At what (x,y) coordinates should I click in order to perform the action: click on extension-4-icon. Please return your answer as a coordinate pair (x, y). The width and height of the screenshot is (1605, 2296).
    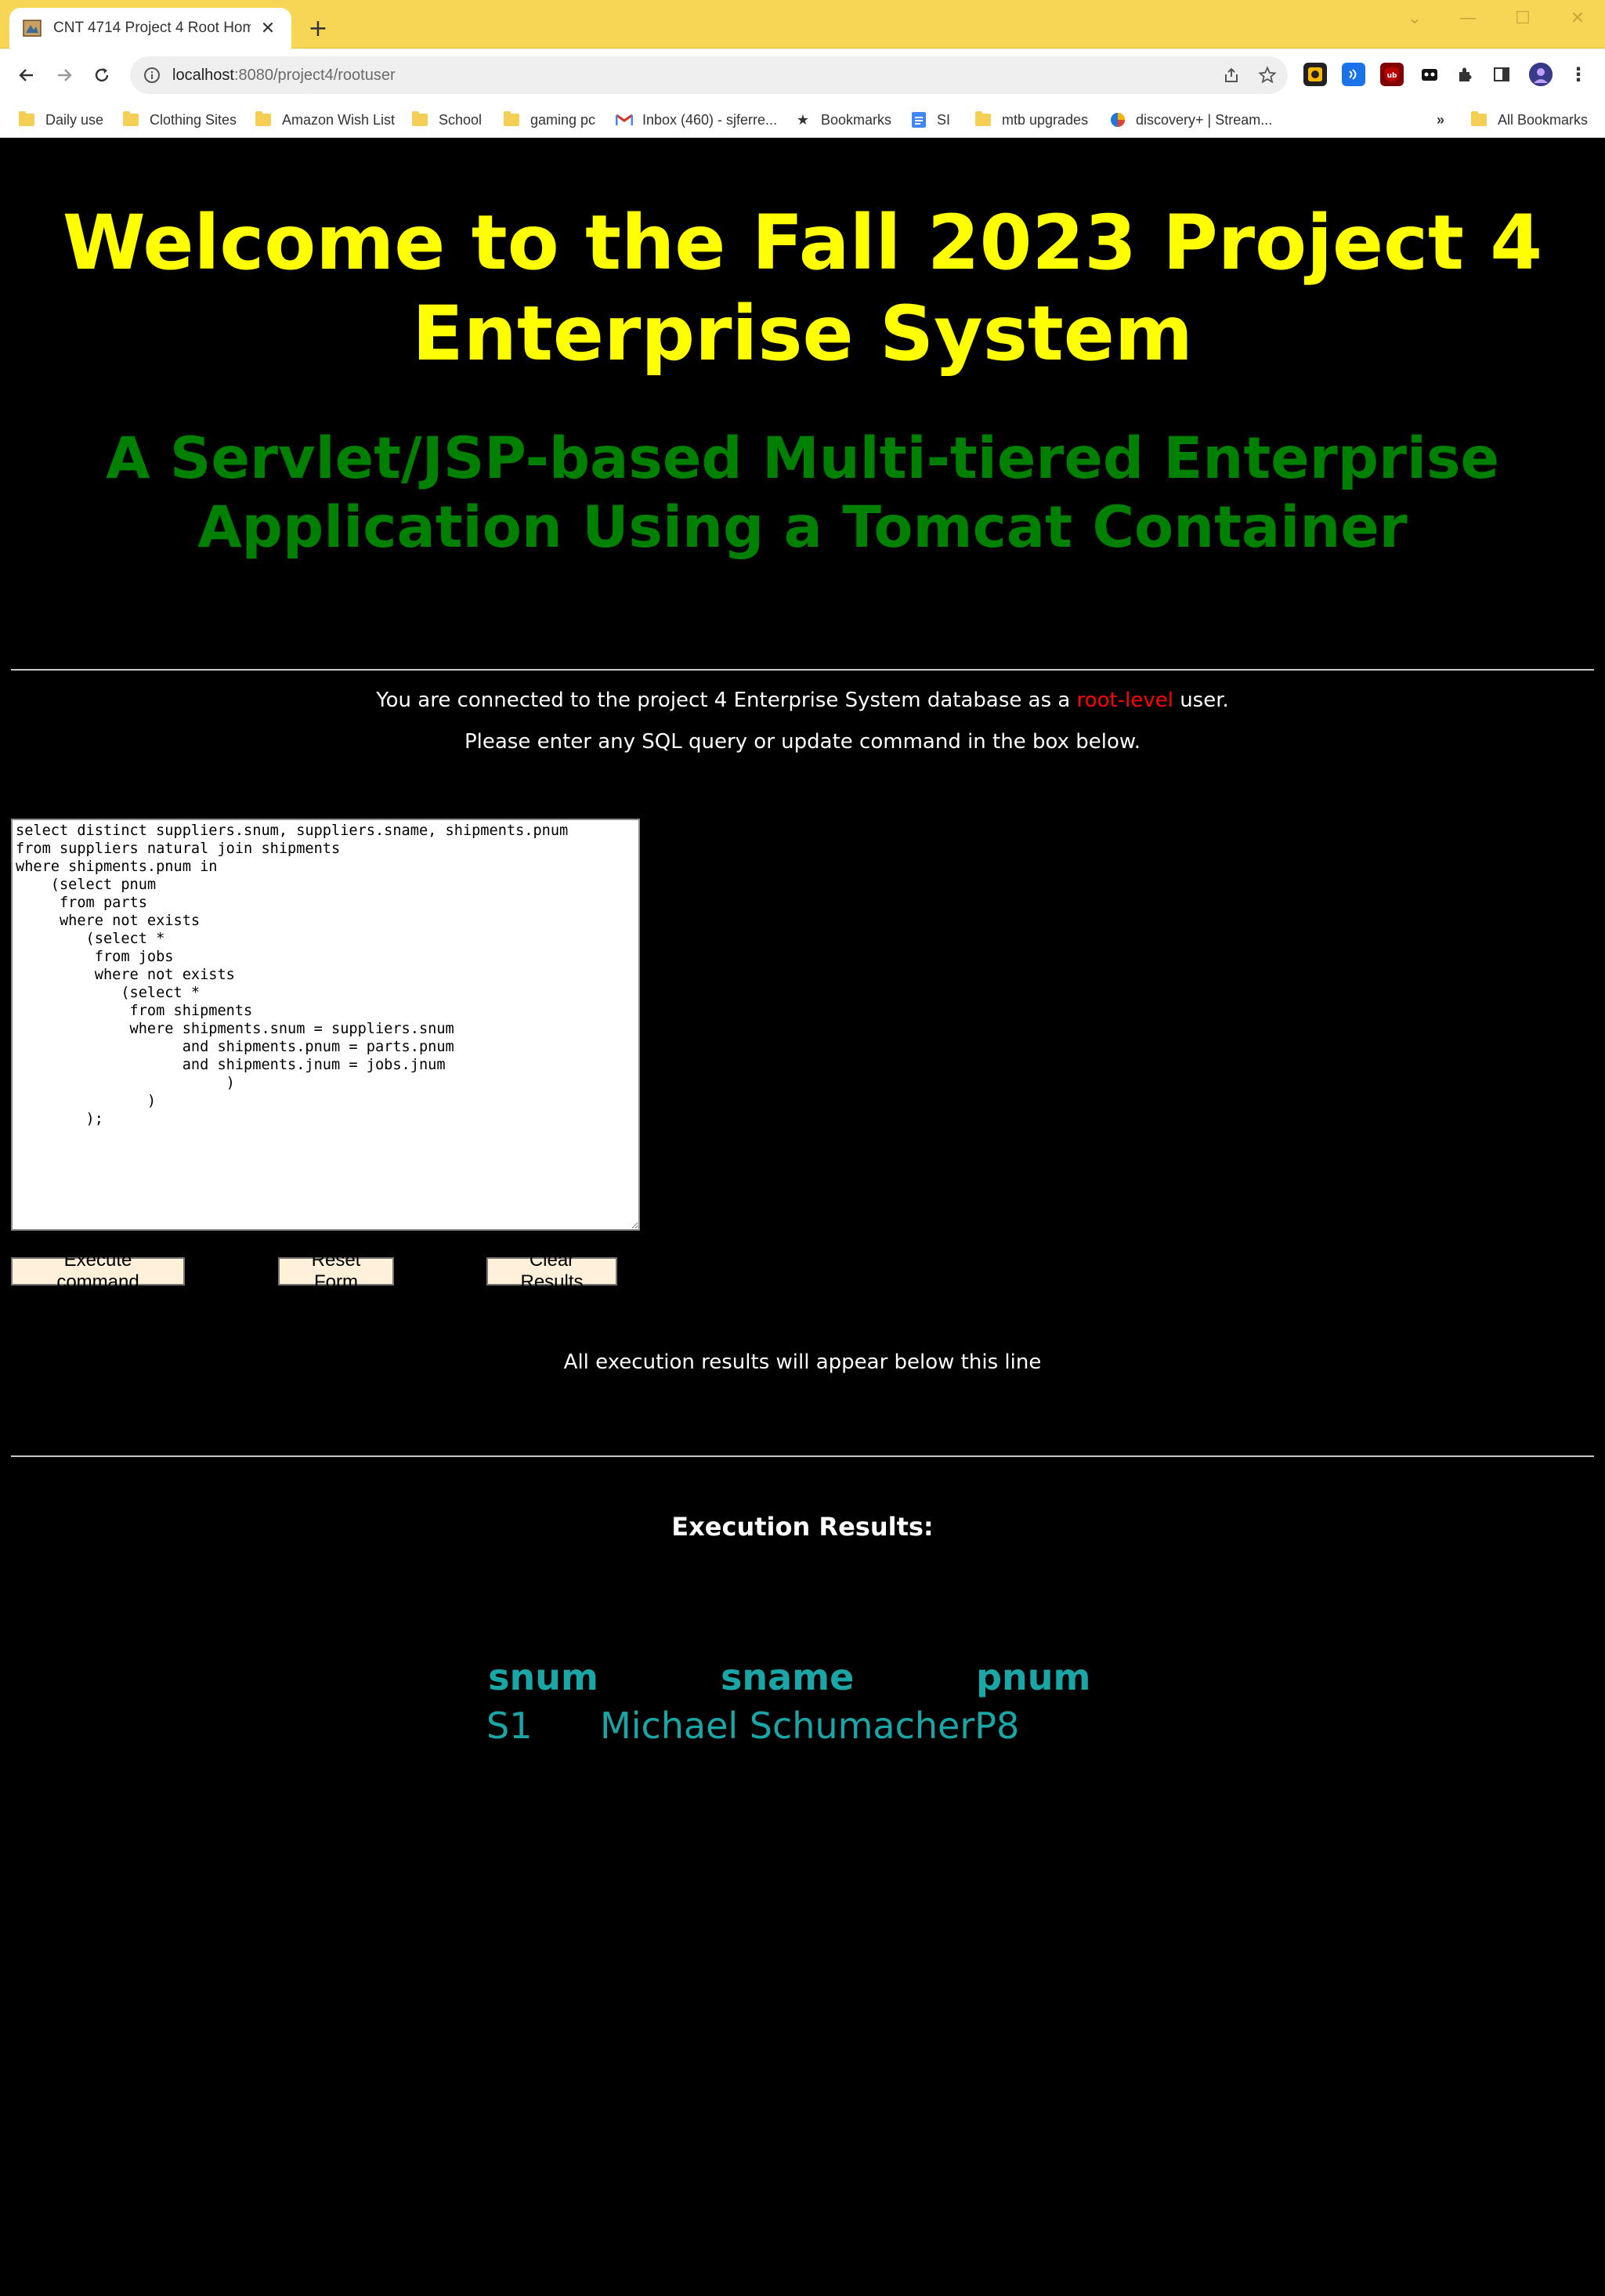
    Looking at the image, I should click on (1429, 74).